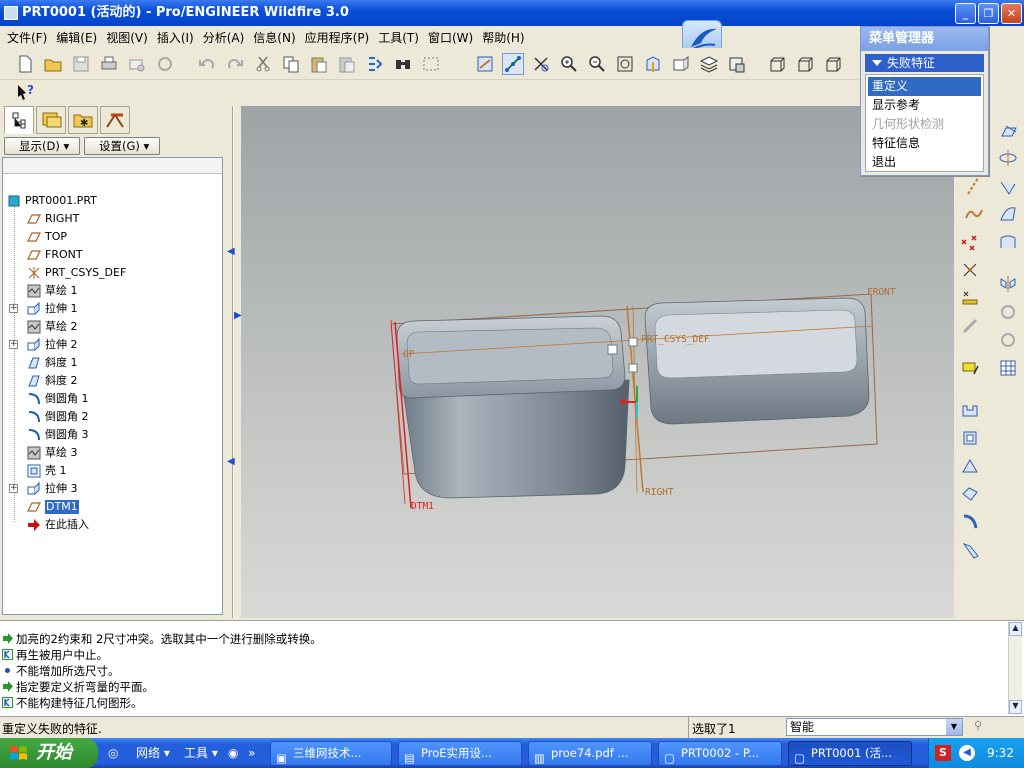 The image size is (1024, 768). Describe the element at coordinates (988, 13) in the screenshot. I see `restore-button: ❐` at that location.